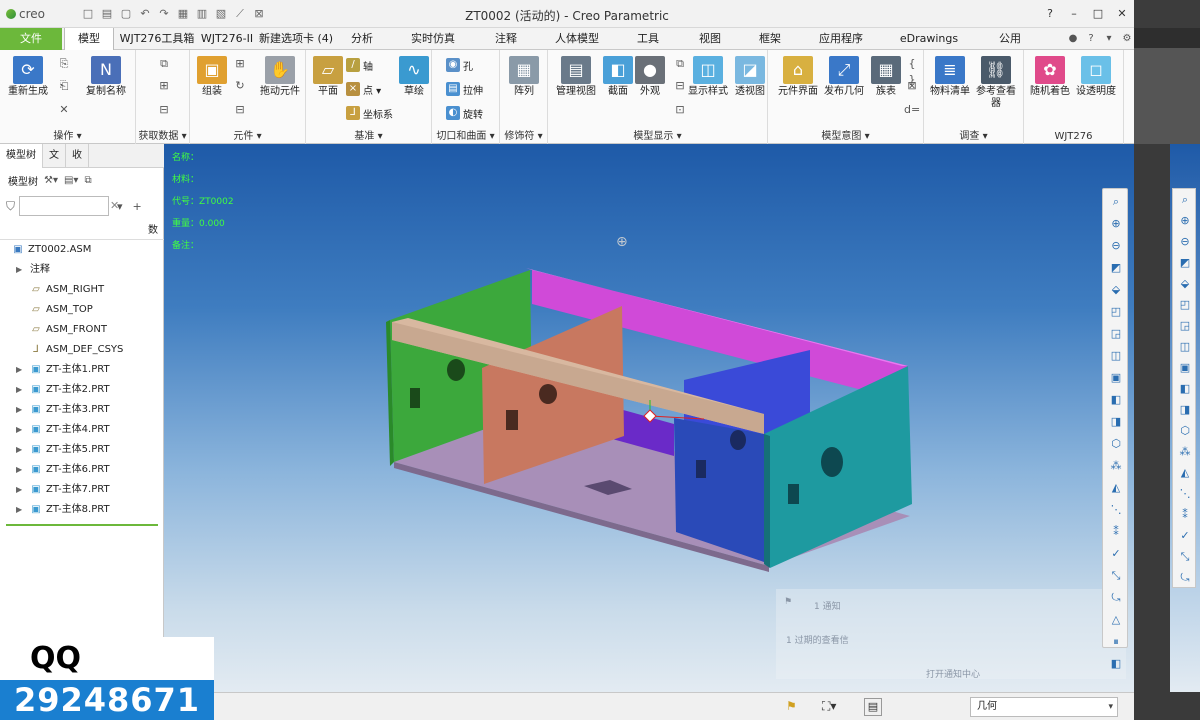 The height and width of the screenshot is (720, 1200). What do you see at coordinates (227, 39) in the screenshot?
I see `ribbon-tab: WJT276-II` at bounding box center [227, 39].